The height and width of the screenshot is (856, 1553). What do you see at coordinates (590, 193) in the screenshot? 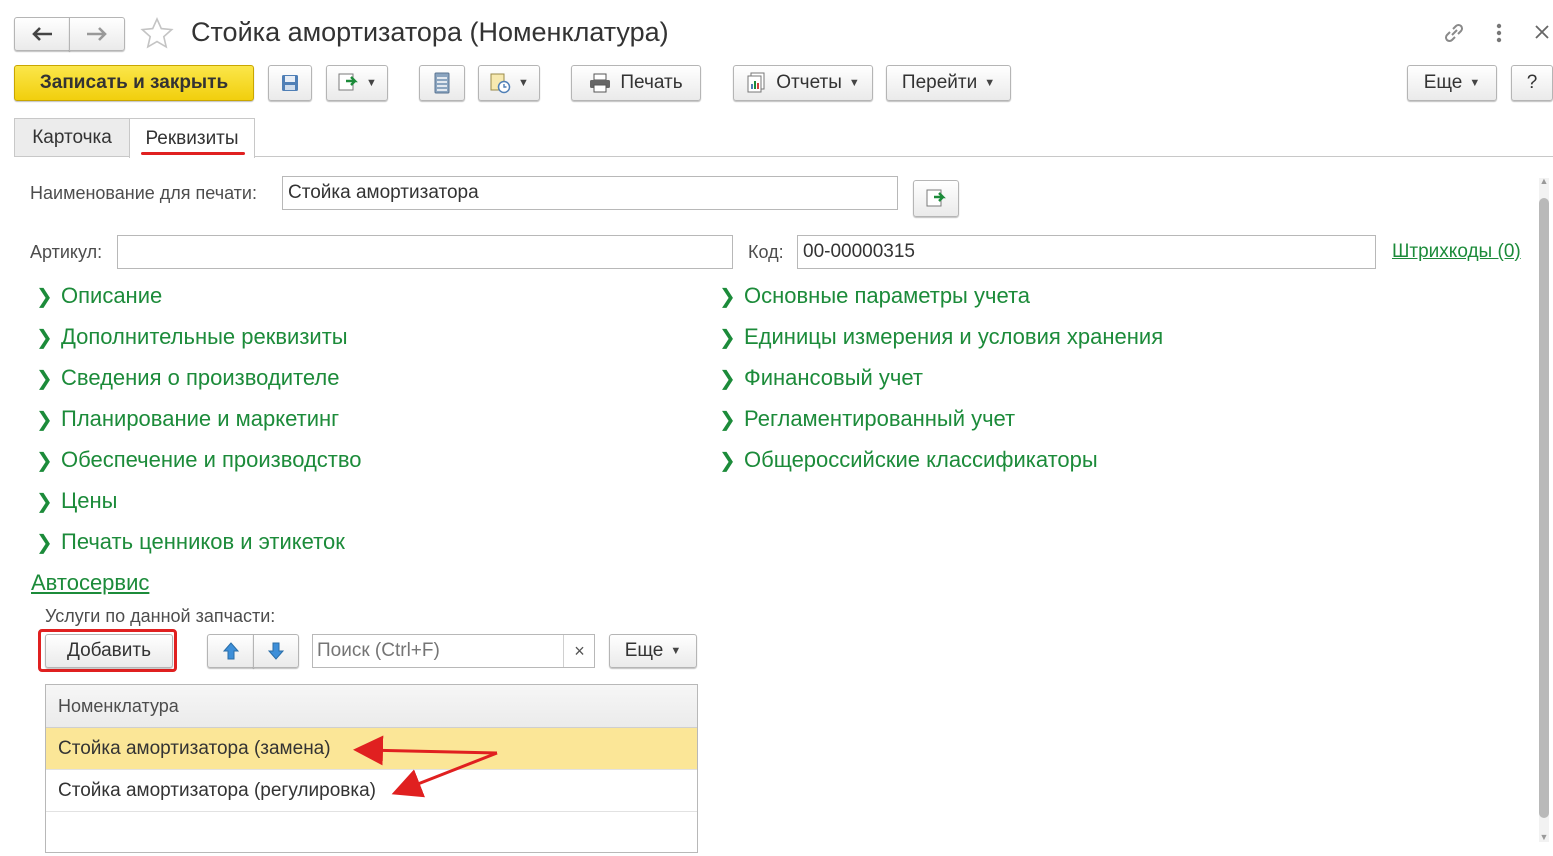
I see `print-name-field: Стойка амортизатора` at bounding box center [590, 193].